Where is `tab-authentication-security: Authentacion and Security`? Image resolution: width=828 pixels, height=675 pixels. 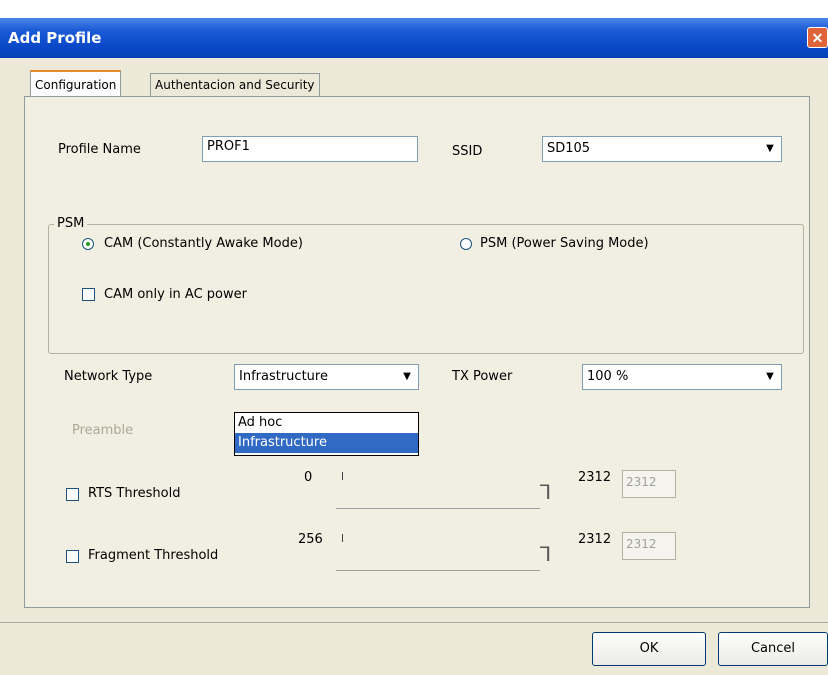 tab-authentication-security: Authentacion and Security is located at coordinates (235, 85).